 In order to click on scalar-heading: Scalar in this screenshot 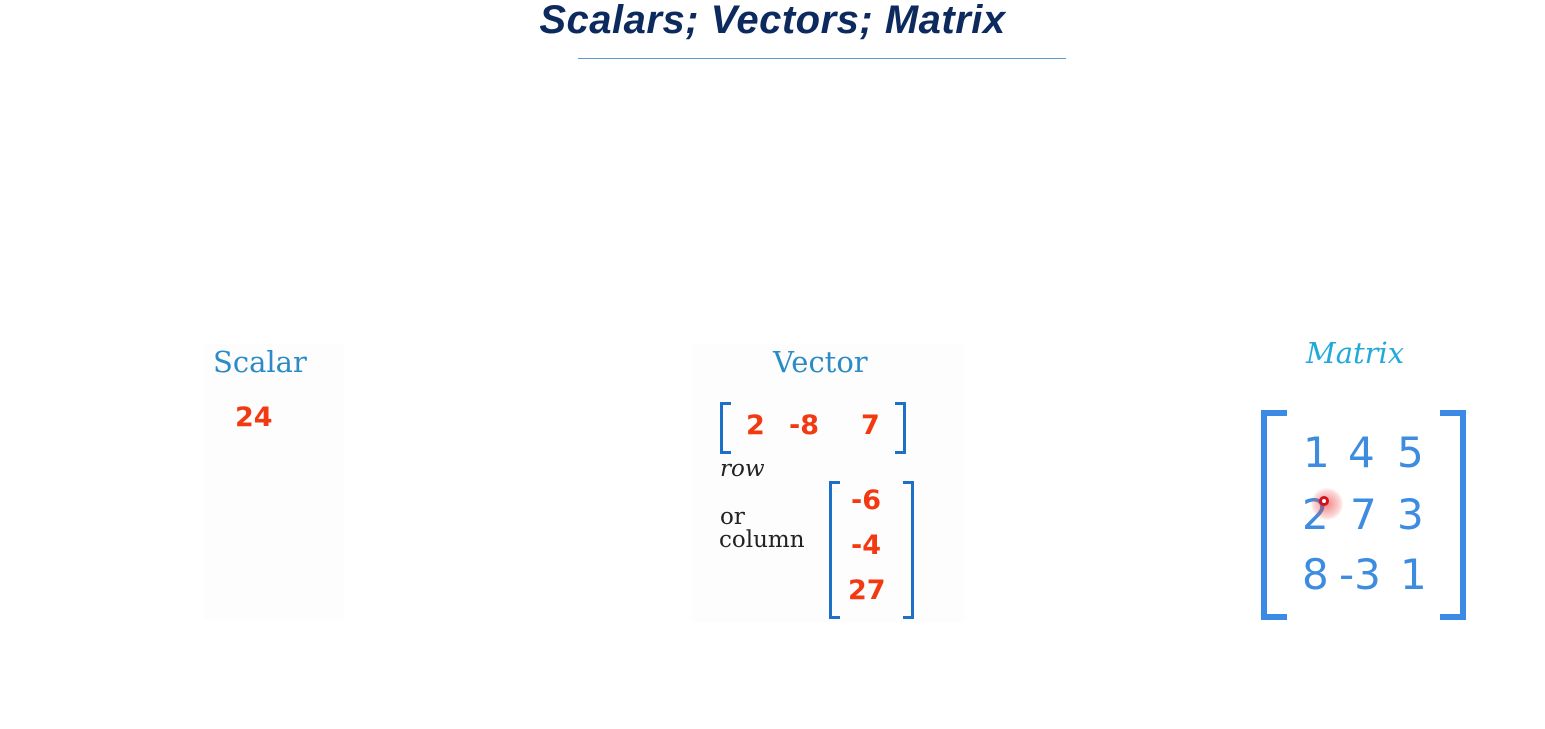, I will do `click(260, 362)`.